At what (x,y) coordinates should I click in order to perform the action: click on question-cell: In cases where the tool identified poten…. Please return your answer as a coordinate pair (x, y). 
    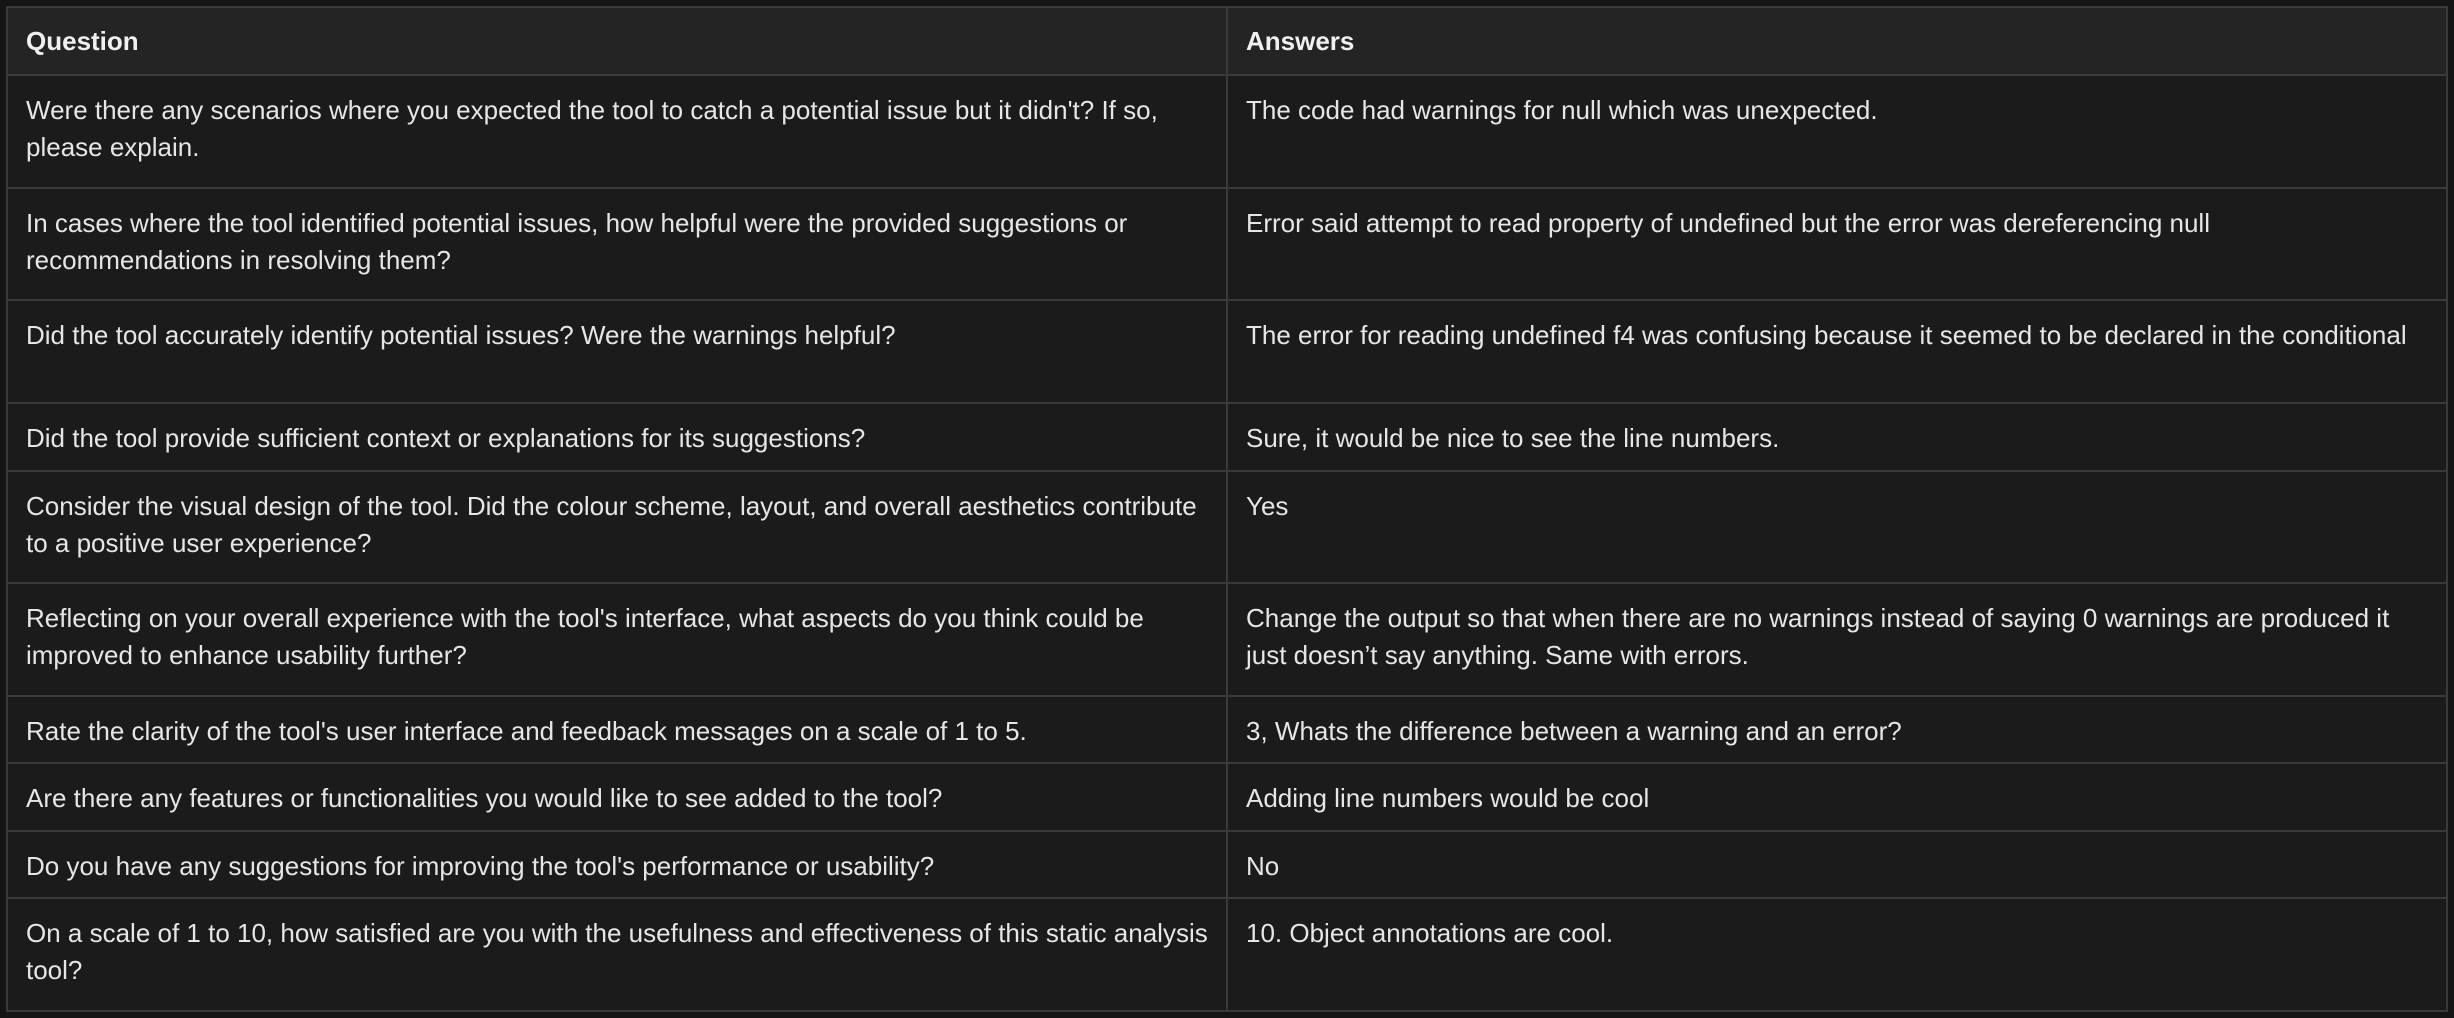
    Looking at the image, I should click on (617, 244).